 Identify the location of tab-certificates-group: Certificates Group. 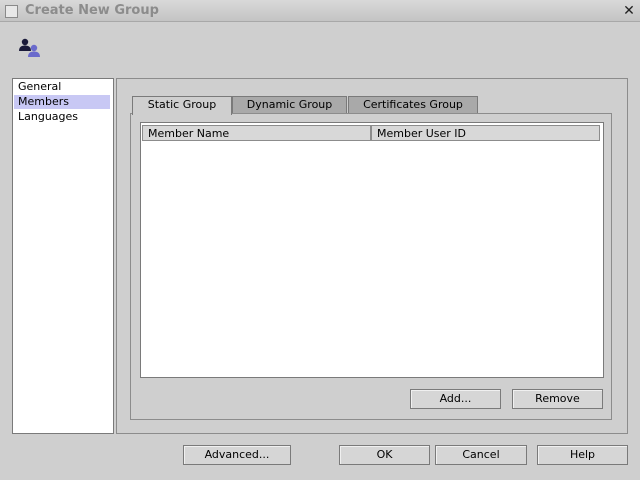
(413, 105).